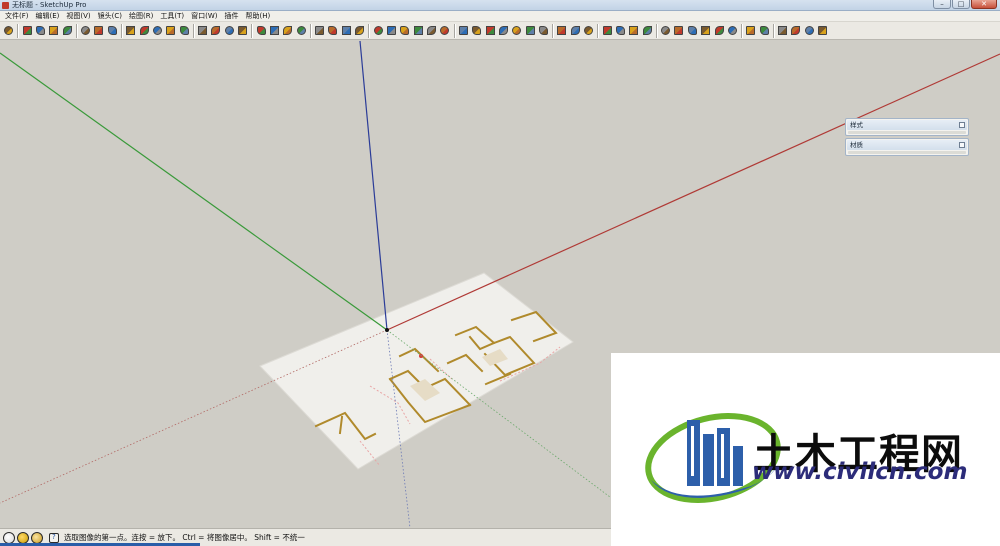 This screenshot has width=1000, height=546. Describe the element at coordinates (856, 125) in the screenshot. I see `tray-styles-title: 样式` at that location.